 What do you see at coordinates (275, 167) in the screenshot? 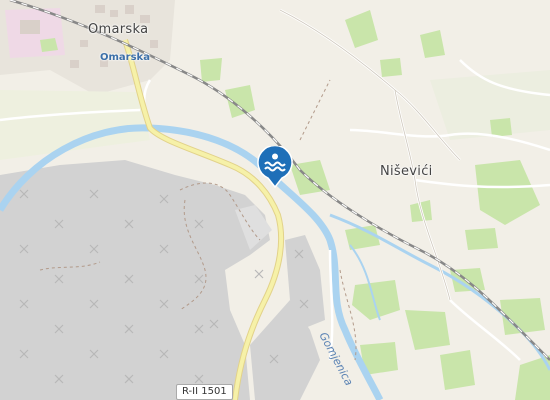
I see `swimming-water-icon` at bounding box center [275, 167].